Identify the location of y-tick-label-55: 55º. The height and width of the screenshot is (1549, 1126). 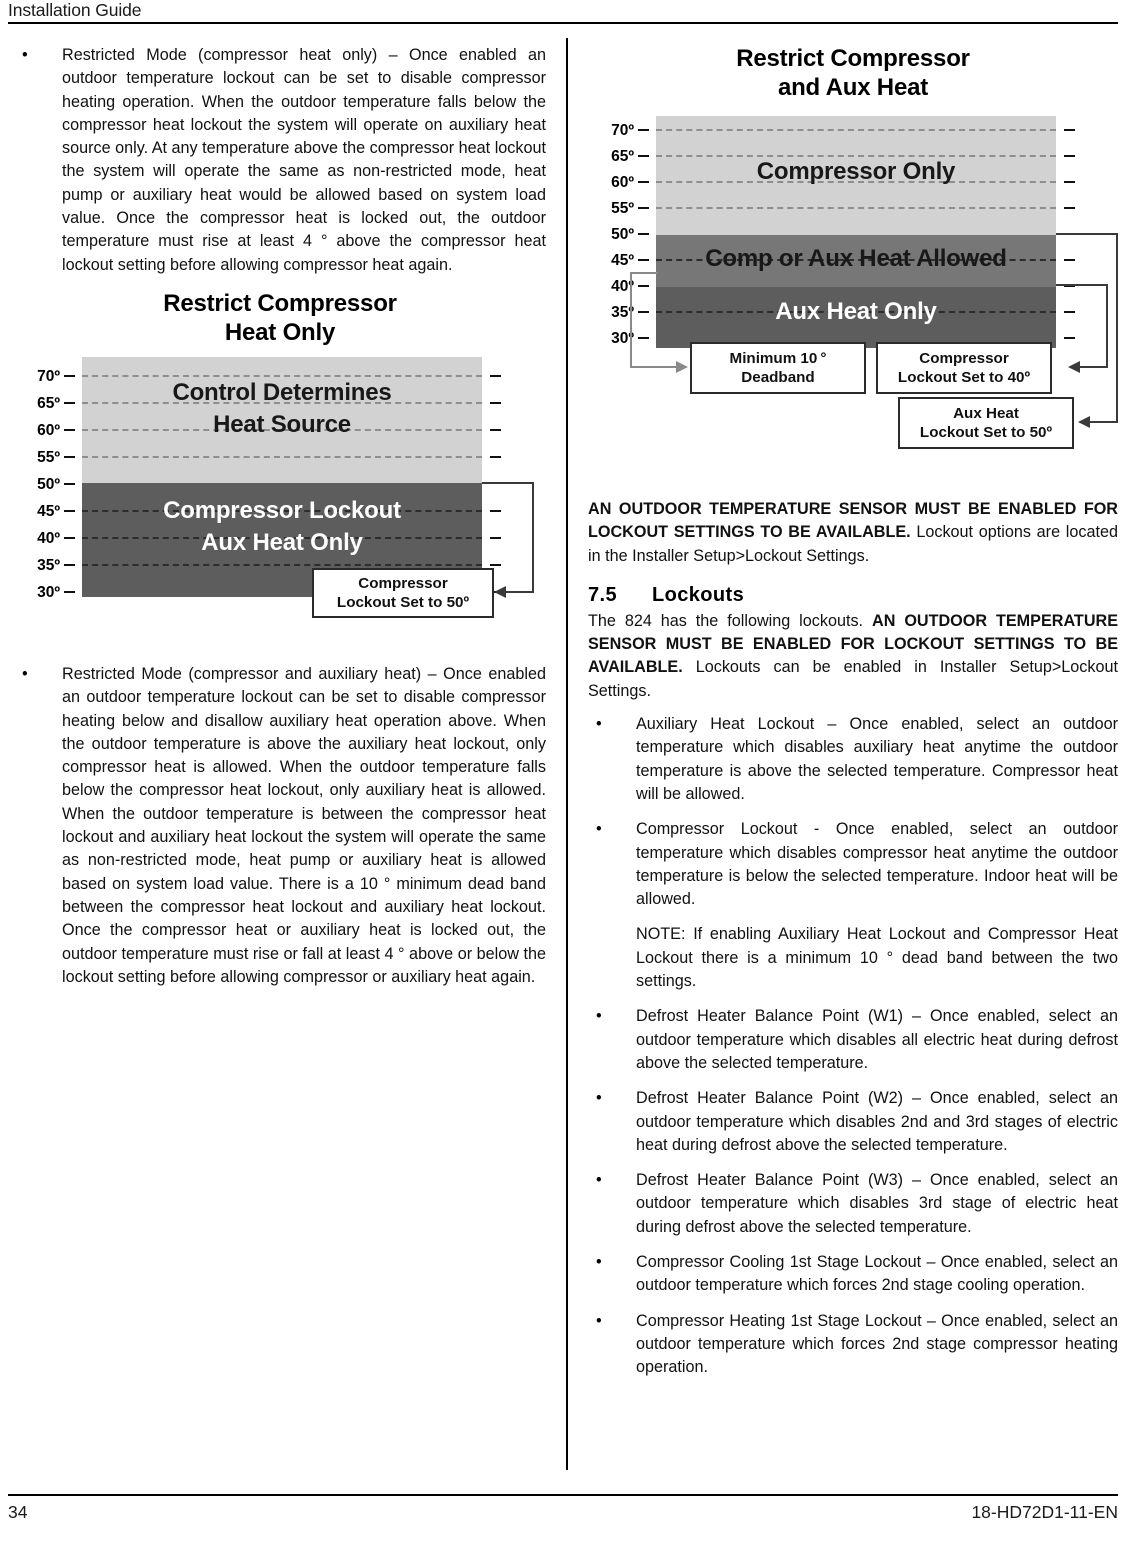
(48, 457).